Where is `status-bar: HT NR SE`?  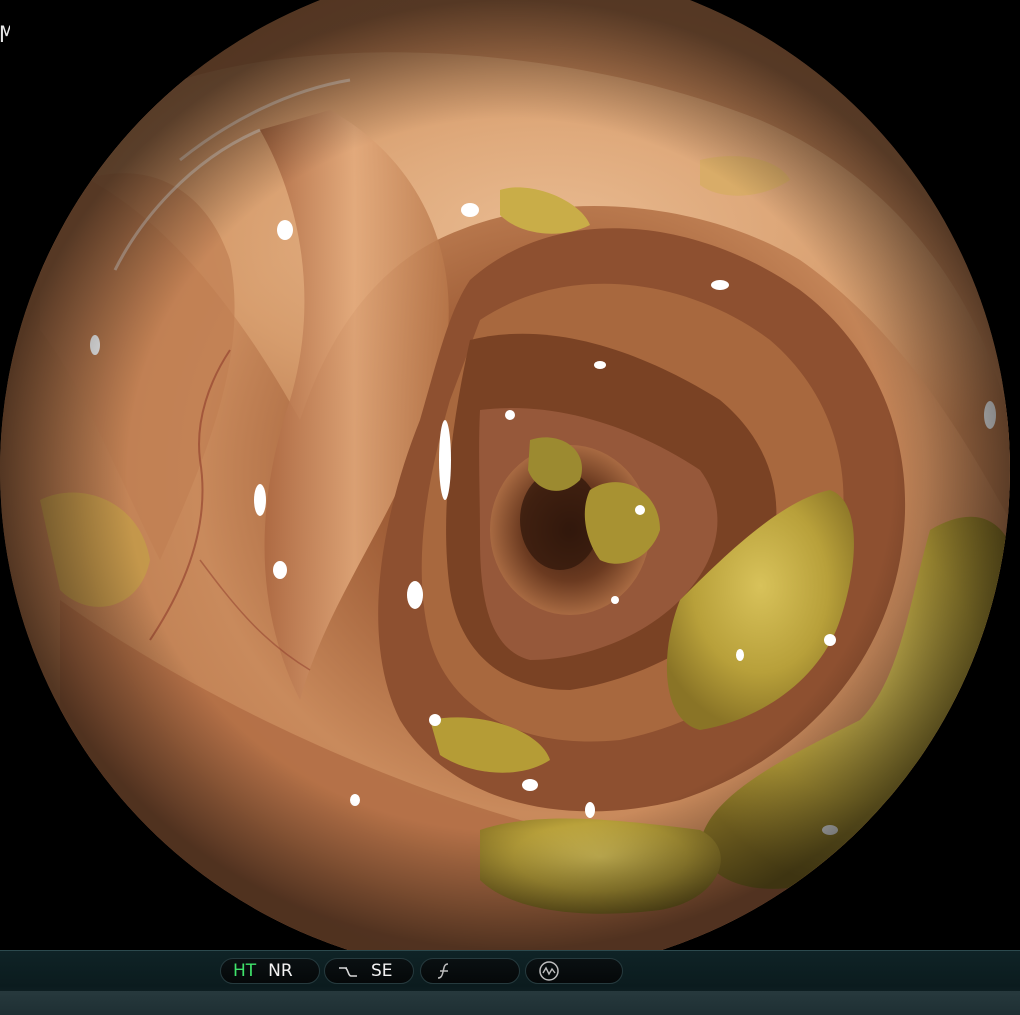 status-bar: HT NR SE is located at coordinates (510, 982).